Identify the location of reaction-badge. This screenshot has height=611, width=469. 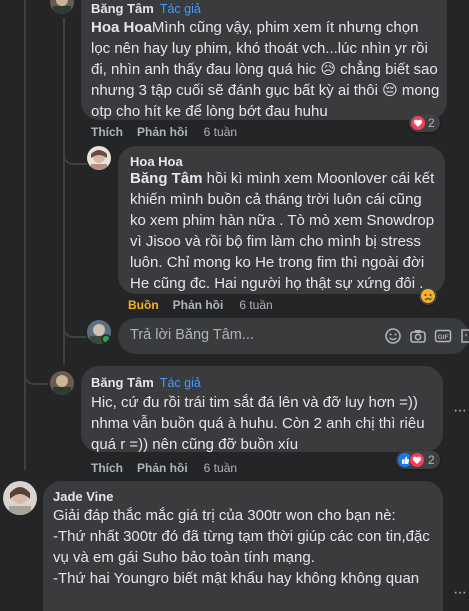
(428, 296).